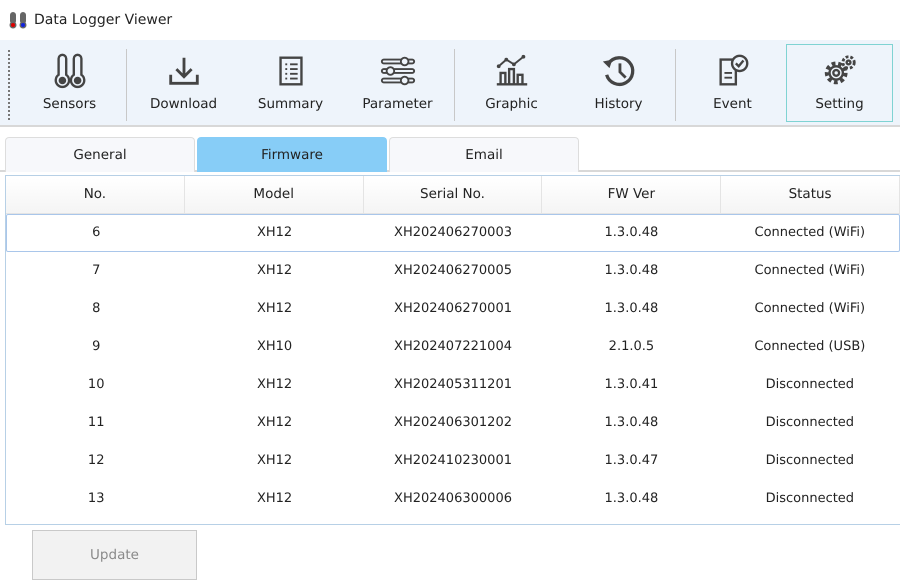 The height and width of the screenshot is (583, 900). What do you see at coordinates (453, 194) in the screenshot?
I see `column-header: Serial No.` at bounding box center [453, 194].